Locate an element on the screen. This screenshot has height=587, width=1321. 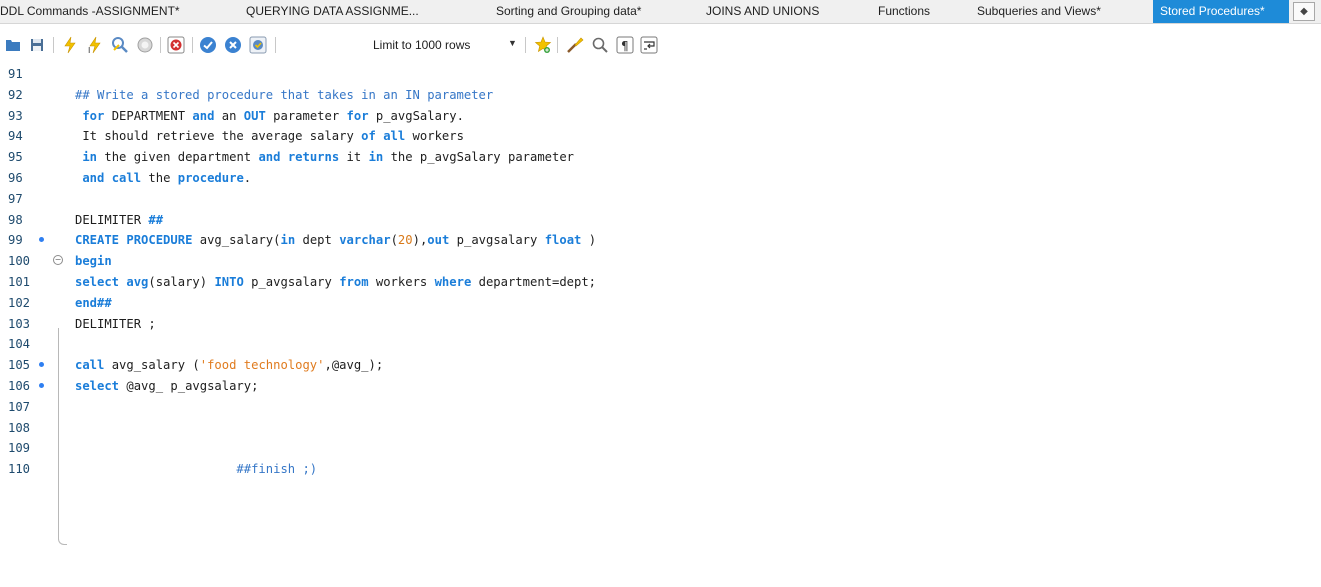
find-icon is located at coordinates (600, 45).